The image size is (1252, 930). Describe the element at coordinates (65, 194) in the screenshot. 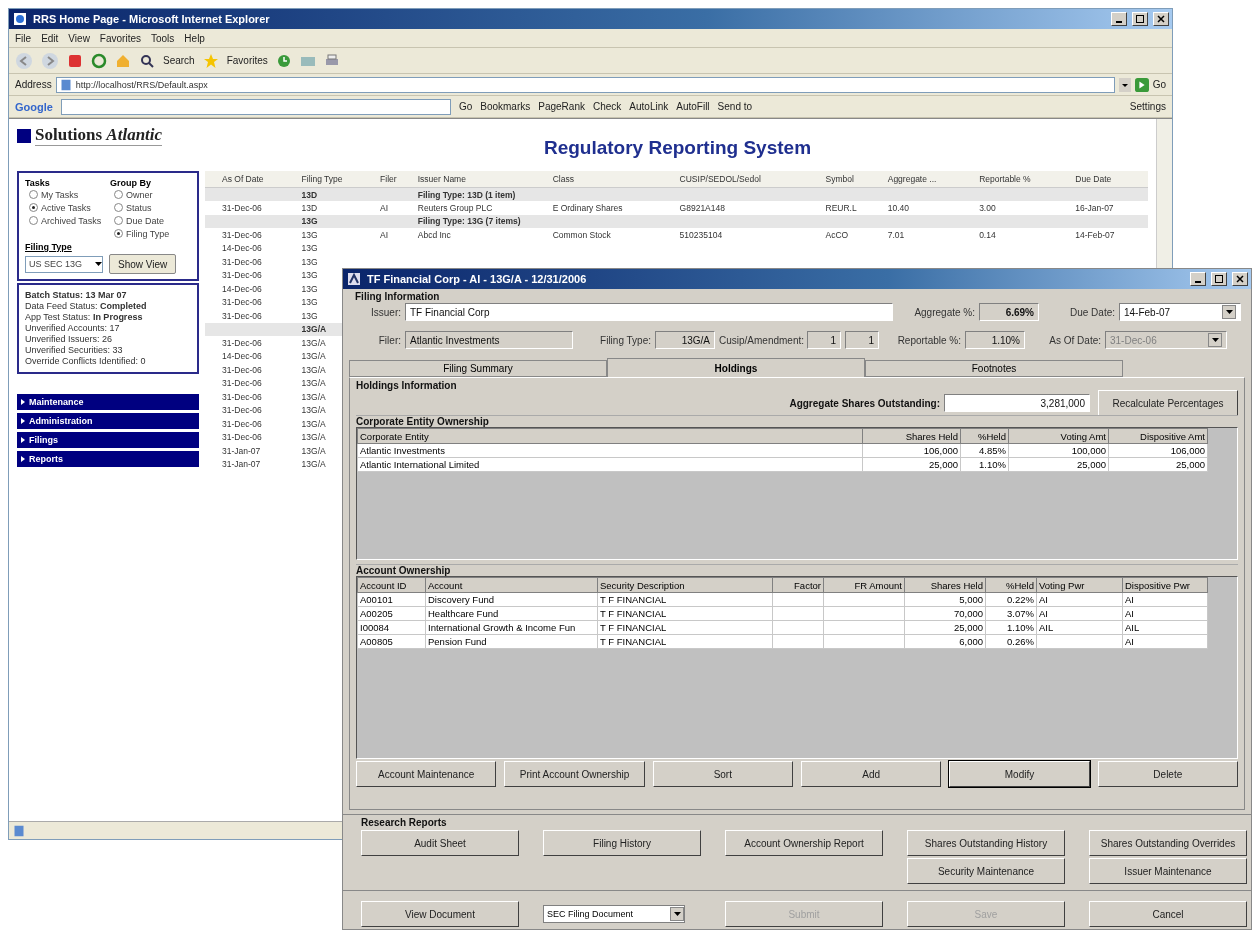

I see `radio-option: My Tasks` at that location.